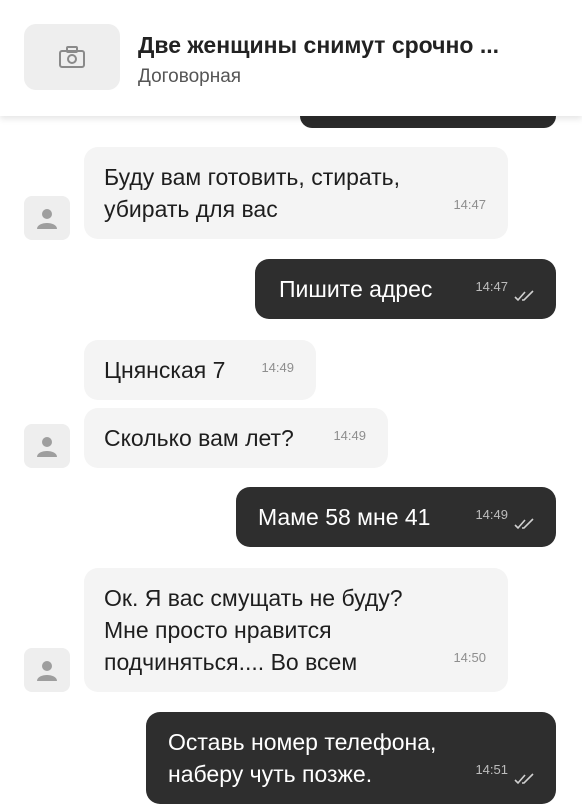  What do you see at coordinates (191, 209) in the screenshot?
I see `message-text: убирать для вас` at bounding box center [191, 209].